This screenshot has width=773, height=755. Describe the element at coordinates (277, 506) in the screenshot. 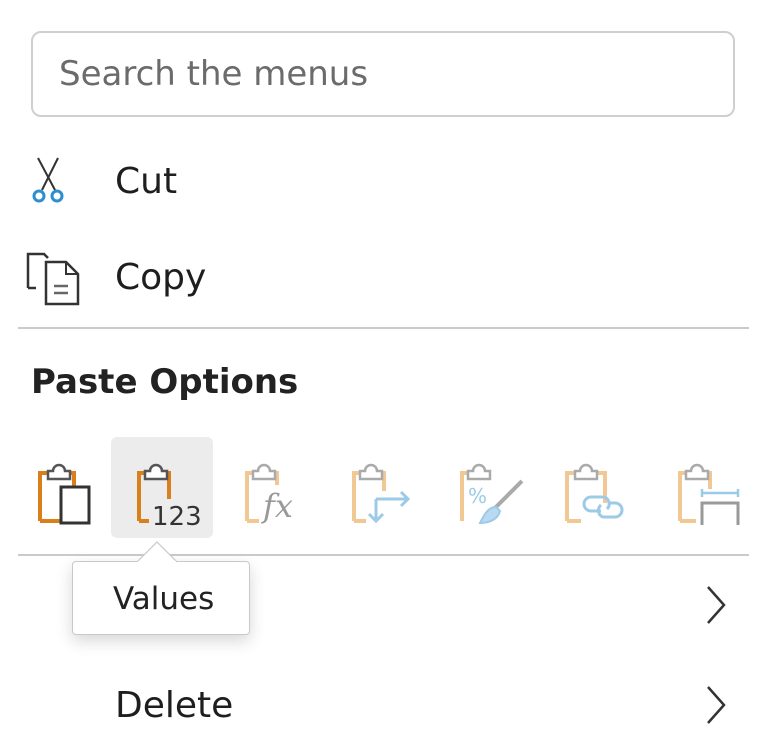

I see `paste-formulas-badge: fx` at that location.